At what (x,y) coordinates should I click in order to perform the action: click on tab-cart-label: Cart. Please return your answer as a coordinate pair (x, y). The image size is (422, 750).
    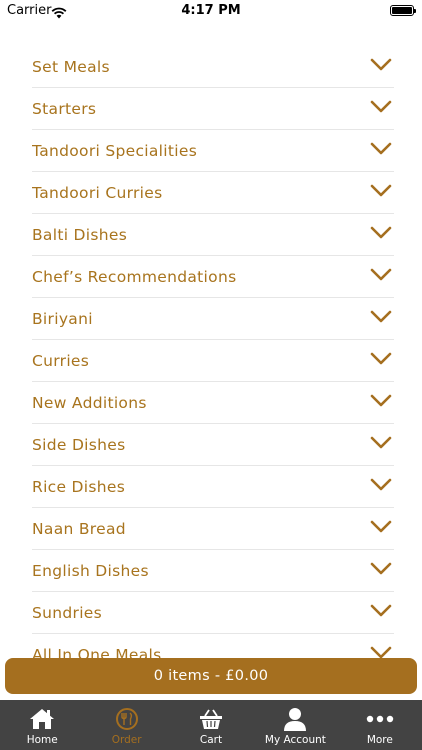
    Looking at the image, I should click on (211, 740).